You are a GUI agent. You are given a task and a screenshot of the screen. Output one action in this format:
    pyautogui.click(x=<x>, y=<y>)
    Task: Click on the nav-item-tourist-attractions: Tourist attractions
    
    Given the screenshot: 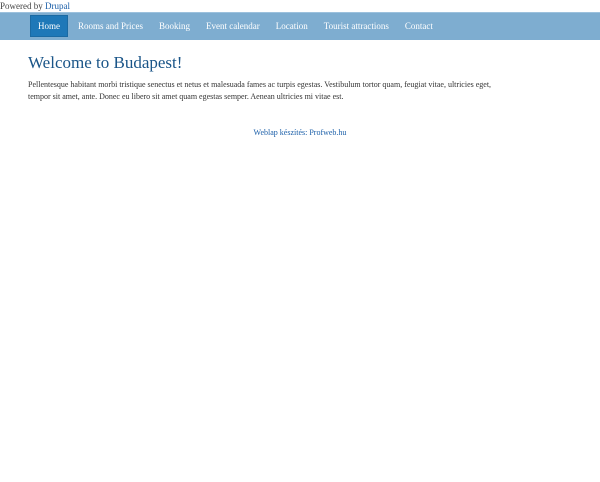 What is the action you would take?
    pyautogui.click(x=356, y=26)
    